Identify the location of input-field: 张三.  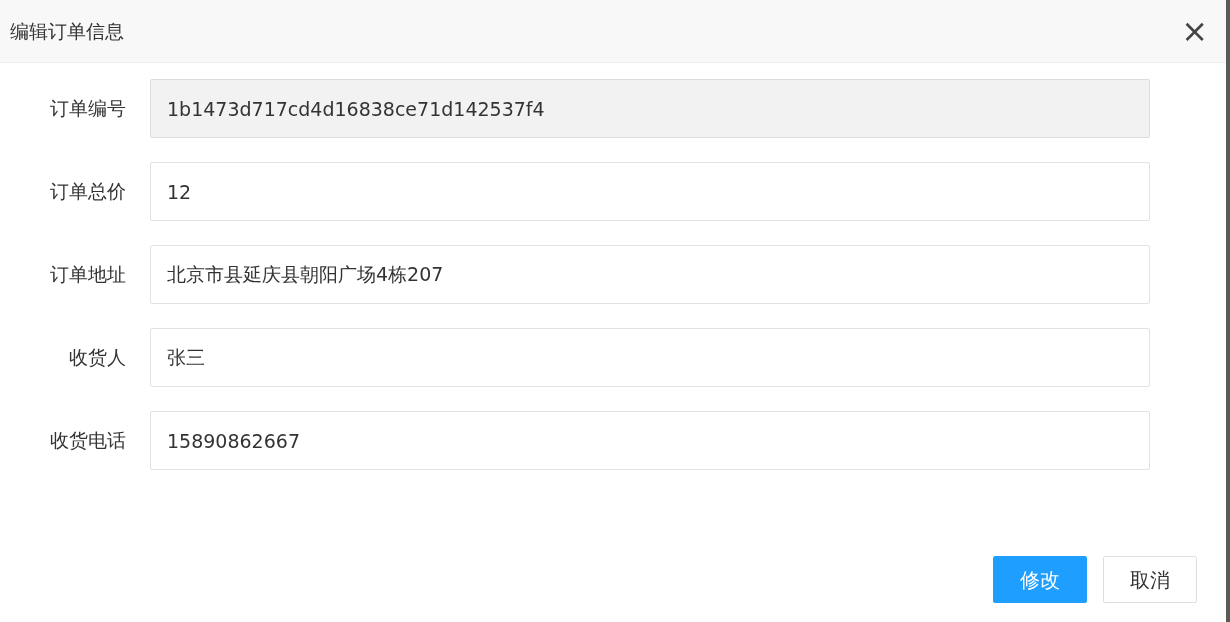
(650, 357).